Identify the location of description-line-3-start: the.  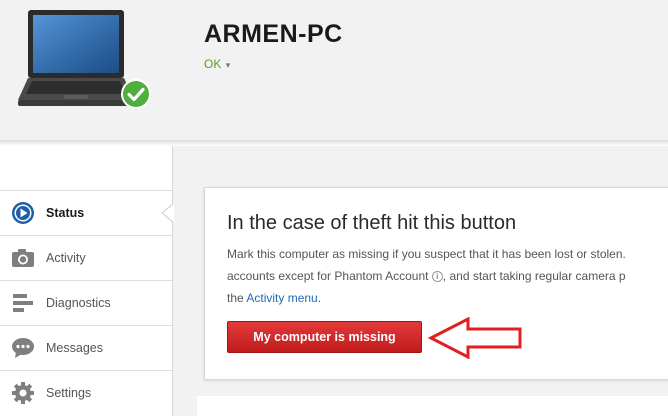
(235, 298).